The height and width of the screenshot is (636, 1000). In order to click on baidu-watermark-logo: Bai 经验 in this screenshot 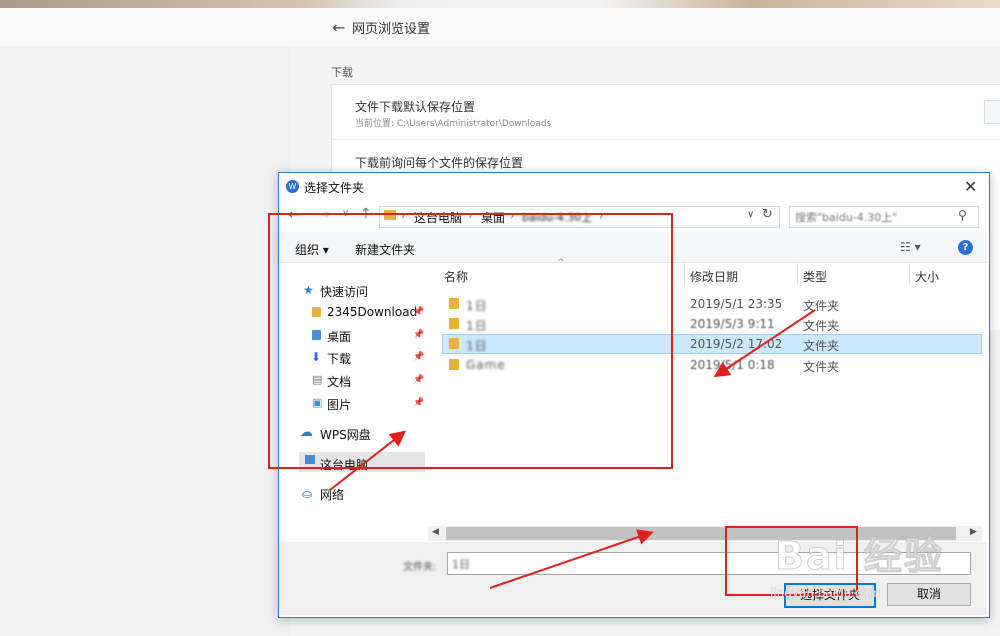, I will do `click(859, 556)`.